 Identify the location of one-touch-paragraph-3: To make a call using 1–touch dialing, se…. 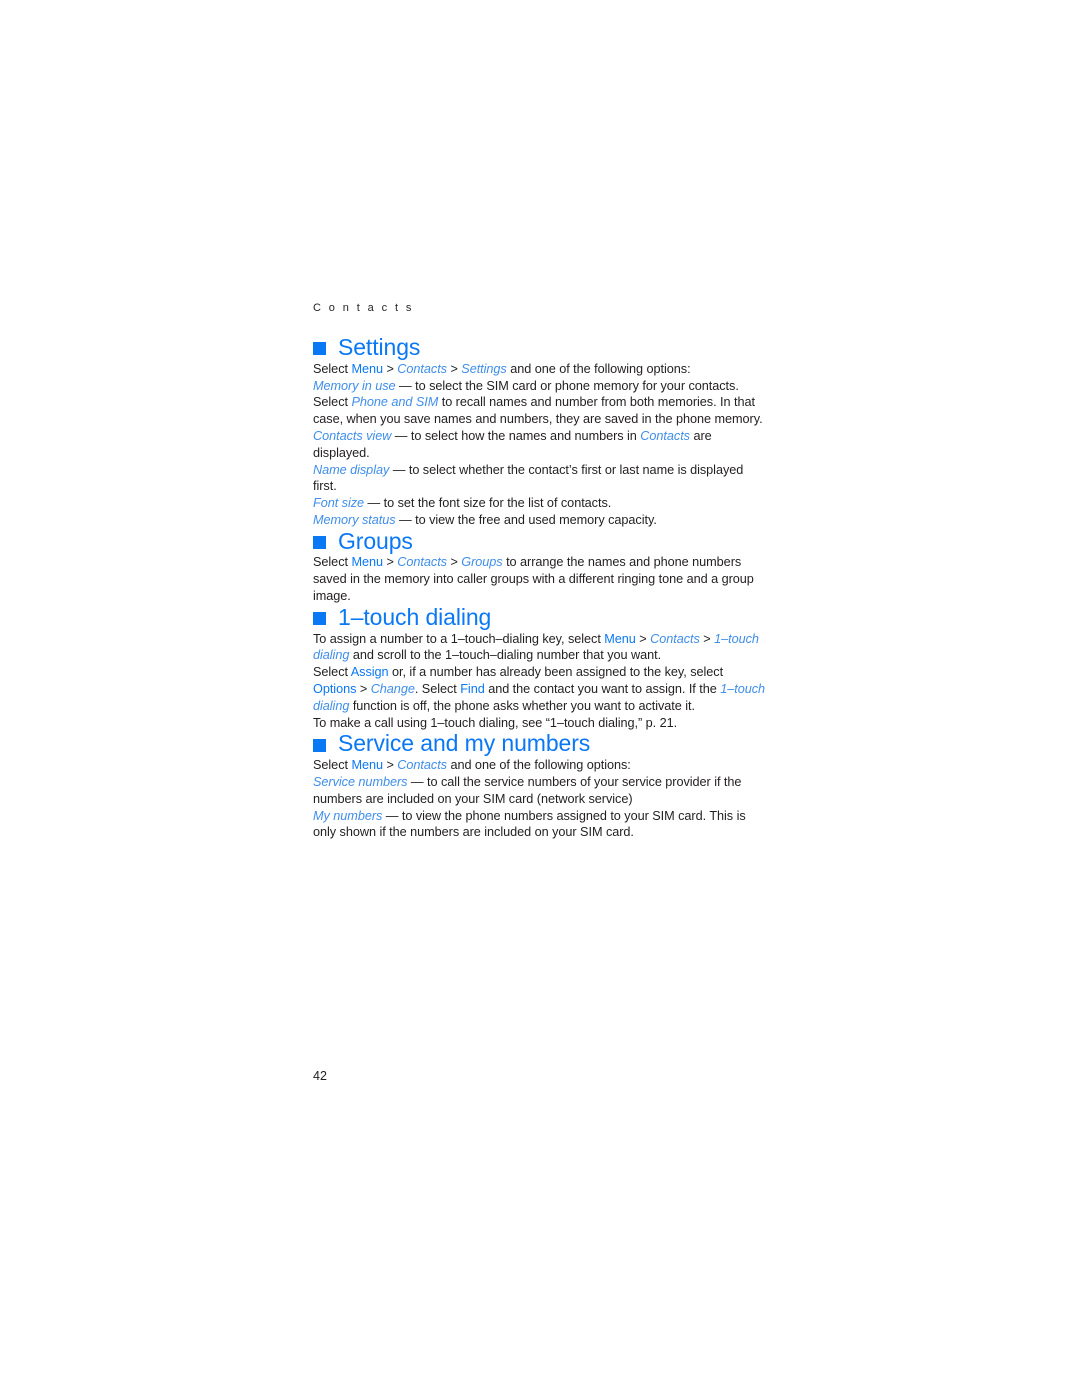
(495, 722).